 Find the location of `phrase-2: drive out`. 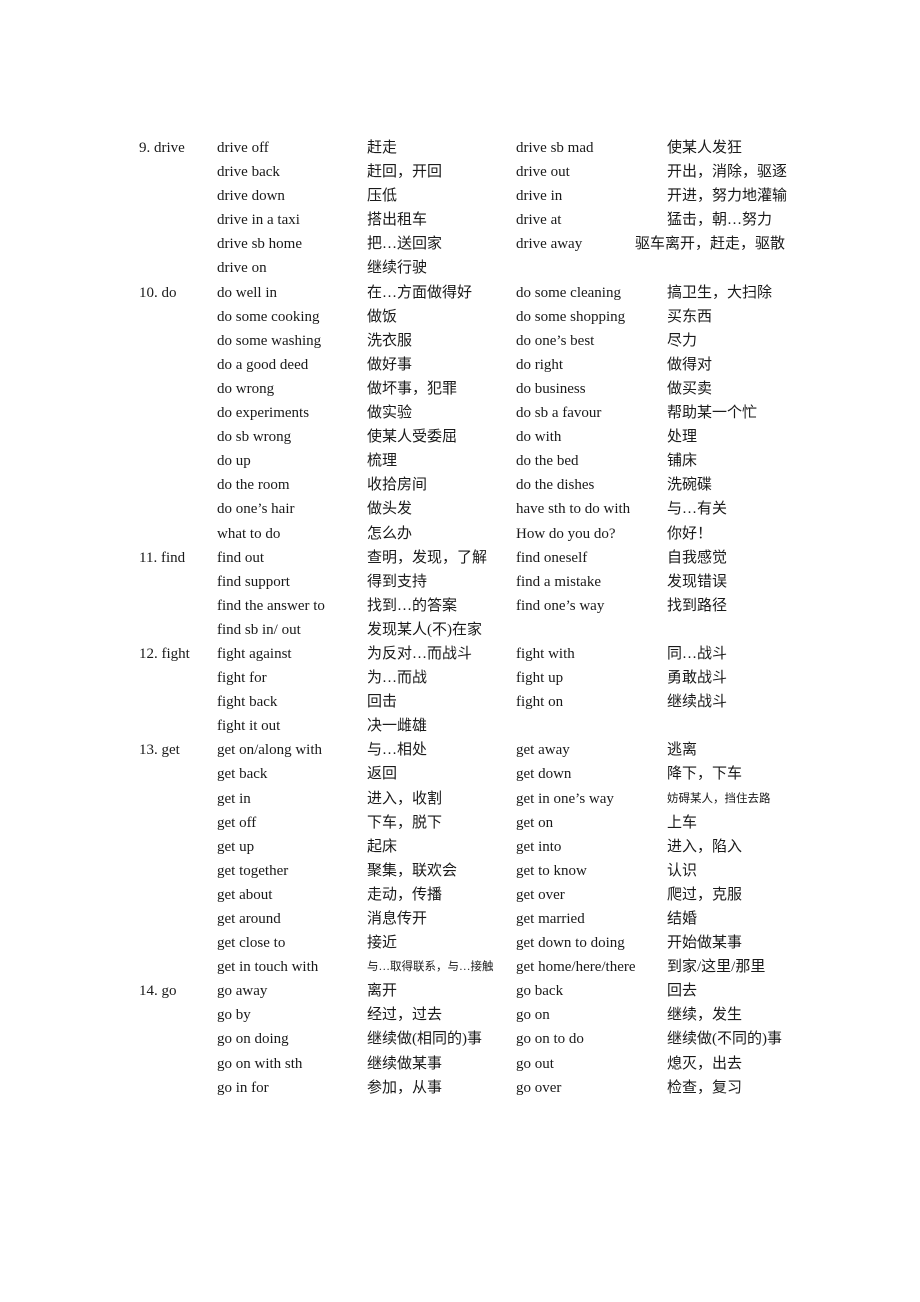

phrase-2: drive out is located at coordinates (543, 172).